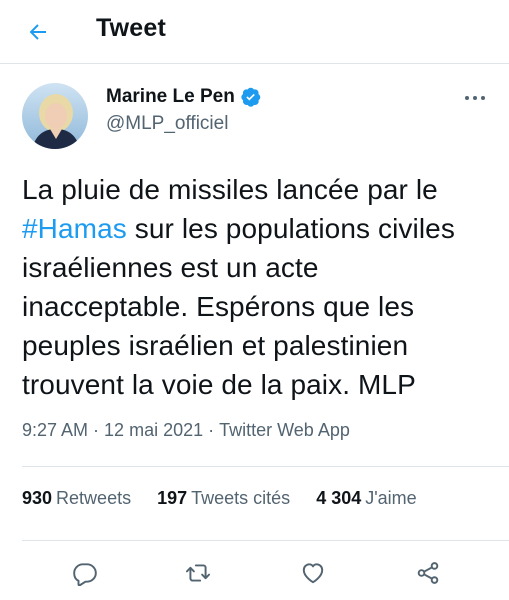 This screenshot has width=509, height=600. I want to click on like-icon, so click(313, 573).